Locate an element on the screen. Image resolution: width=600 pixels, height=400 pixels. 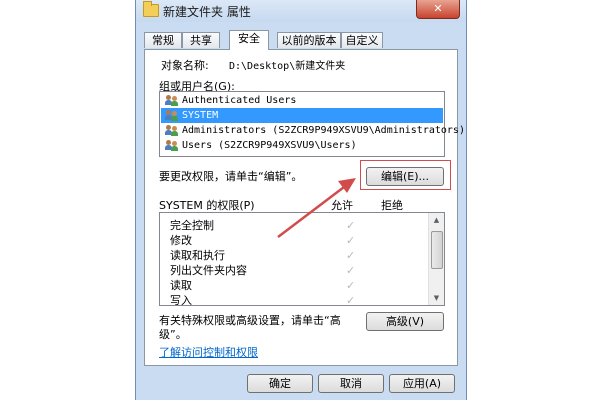
user-item-users: Users (S2ZCR9P949XSVU9\Users) is located at coordinates (302, 145).